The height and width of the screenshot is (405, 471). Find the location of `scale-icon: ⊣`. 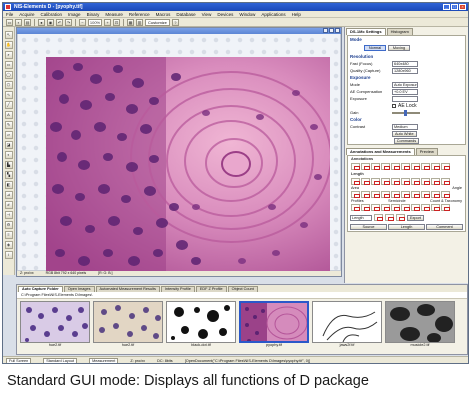

scale-icon: ⊣ is located at coordinates (8, 215).